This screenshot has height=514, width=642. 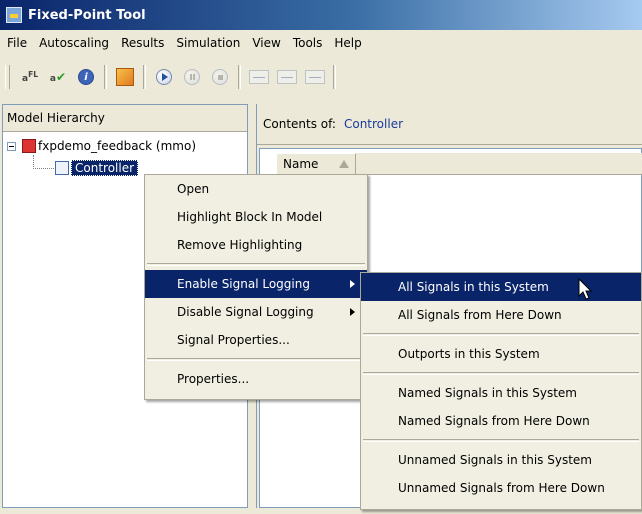 I want to click on column-header-name-label: Name, so click(x=301, y=164).